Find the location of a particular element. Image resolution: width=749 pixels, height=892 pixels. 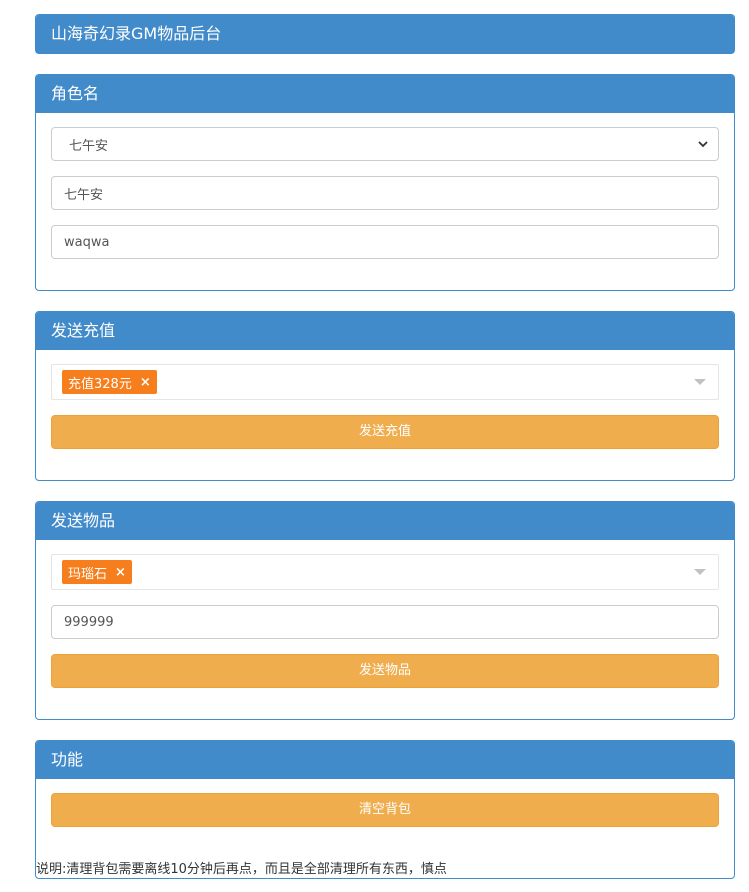

item-quantity-input is located at coordinates (385, 622).